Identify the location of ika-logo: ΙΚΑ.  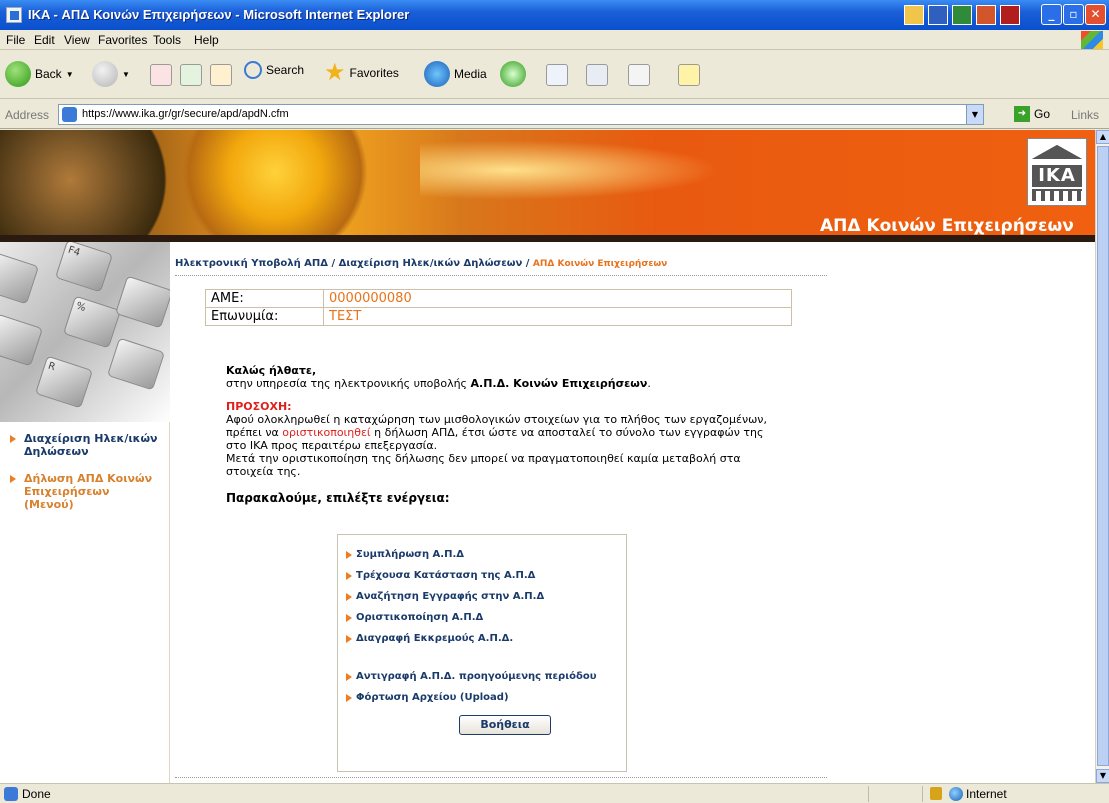
(1057, 172).